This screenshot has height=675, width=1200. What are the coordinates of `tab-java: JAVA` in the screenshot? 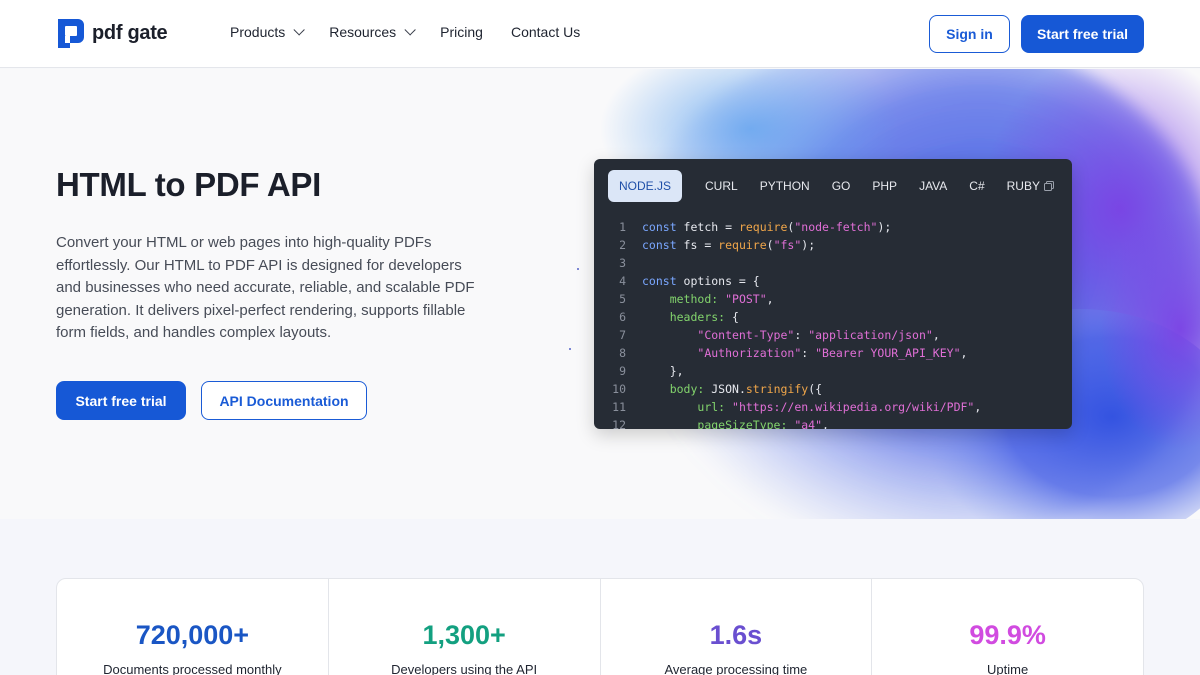 It's located at (933, 186).